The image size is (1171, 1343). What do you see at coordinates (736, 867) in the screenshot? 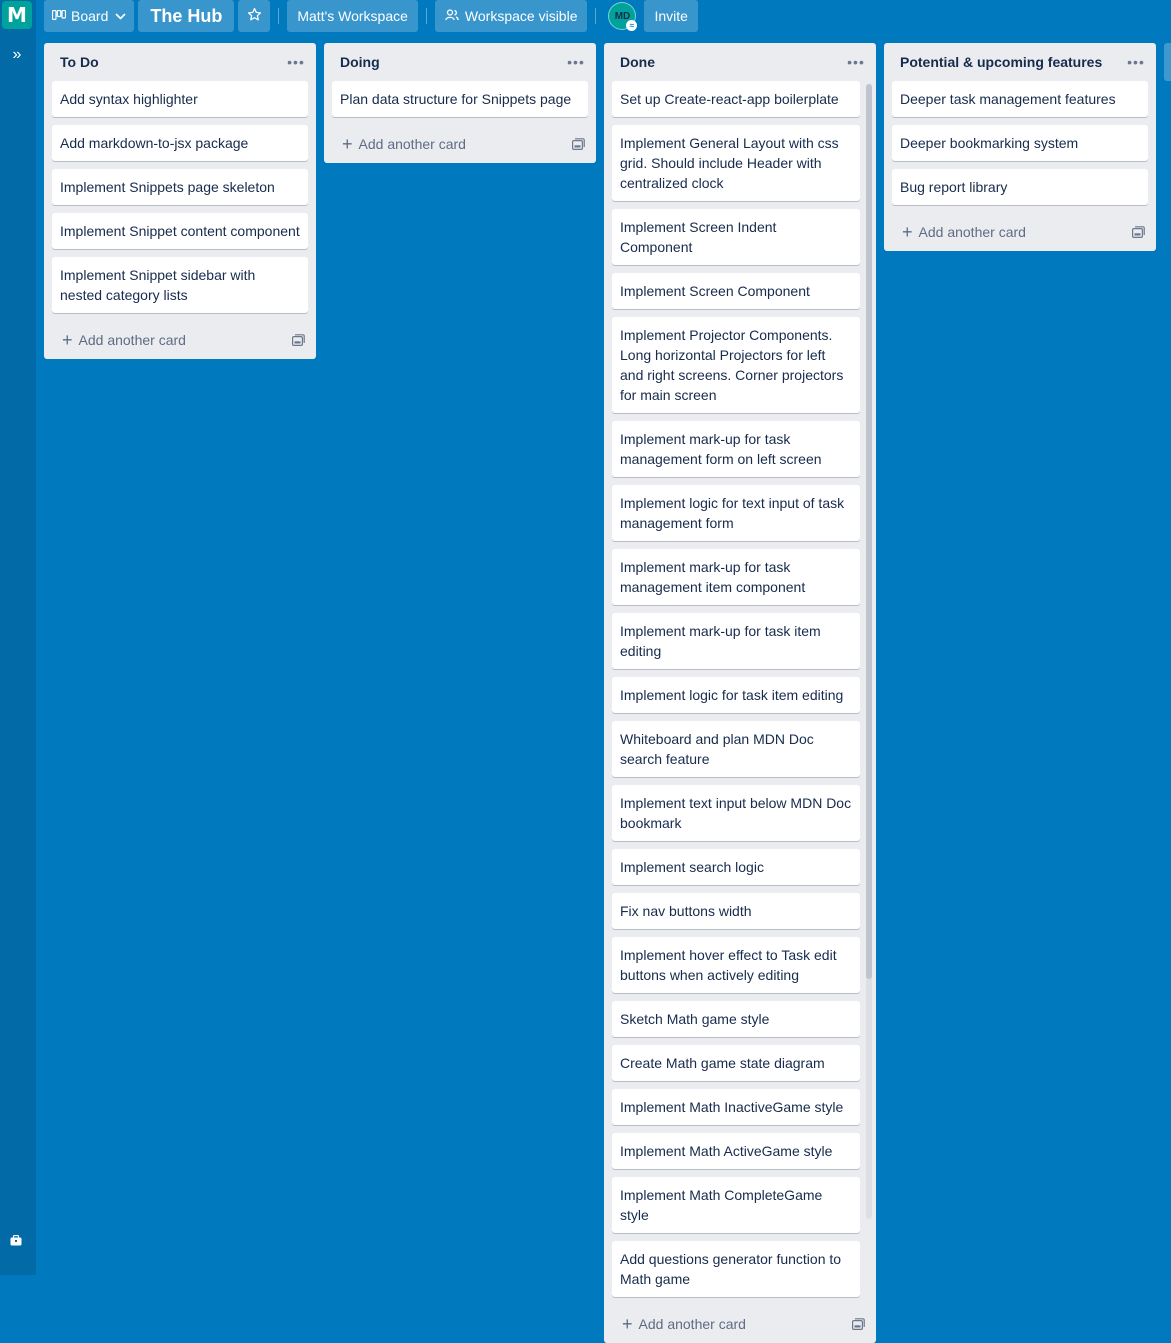
I see `card: Implement search logic` at bounding box center [736, 867].